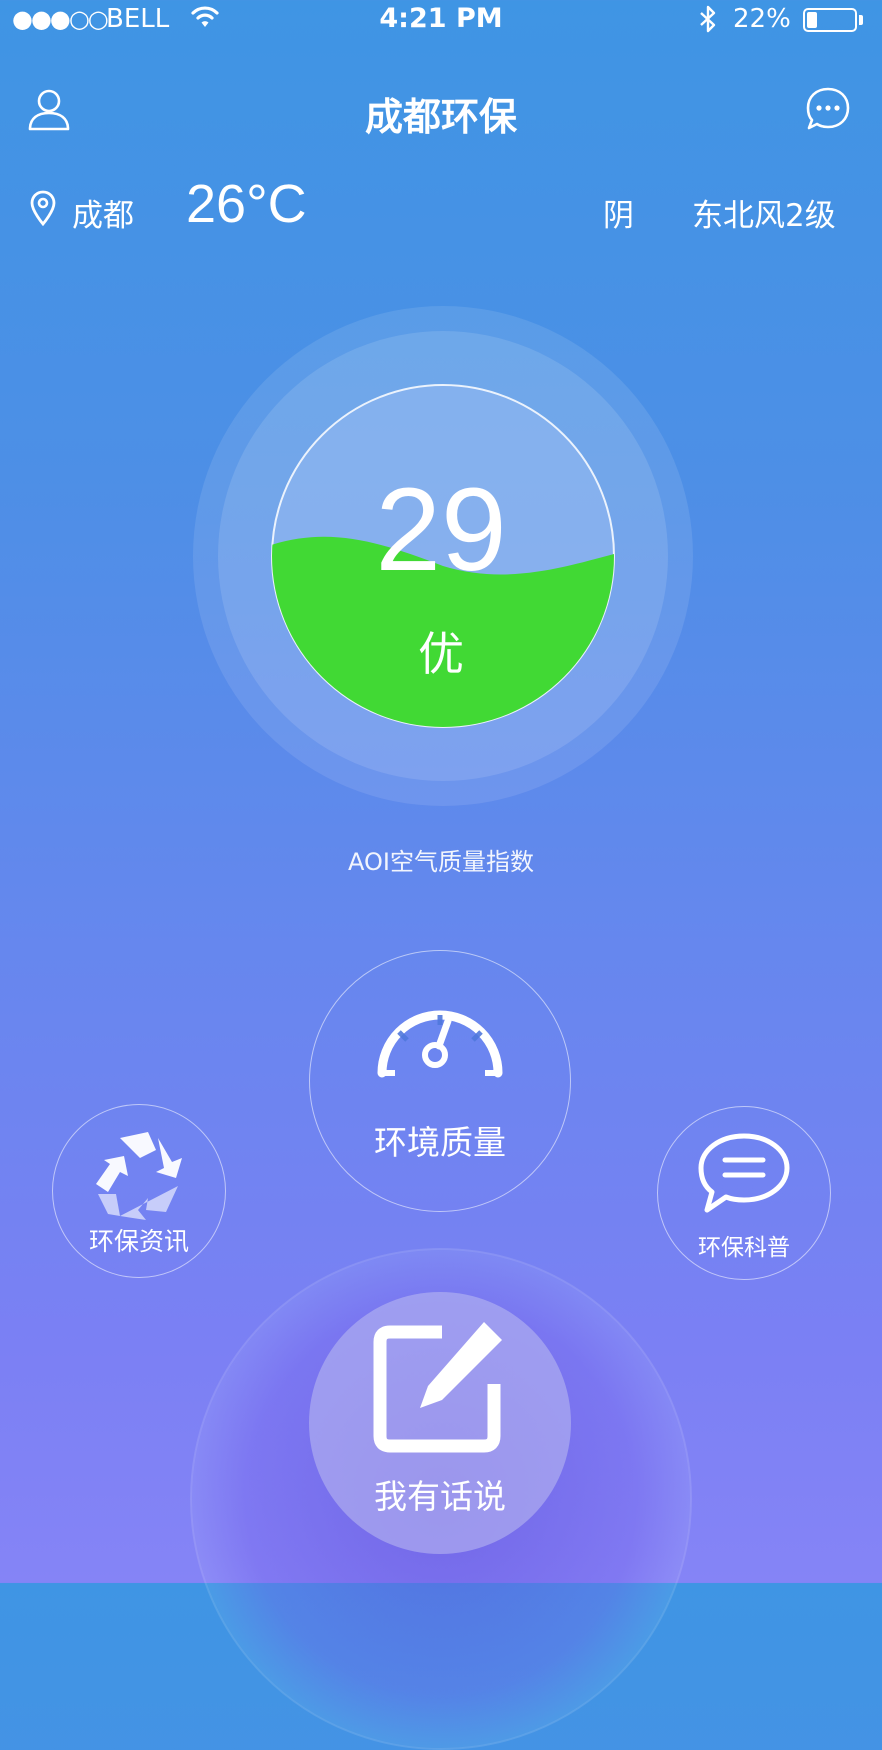 The width and height of the screenshot is (882, 1750). I want to click on temperature: 26°C, so click(246, 204).